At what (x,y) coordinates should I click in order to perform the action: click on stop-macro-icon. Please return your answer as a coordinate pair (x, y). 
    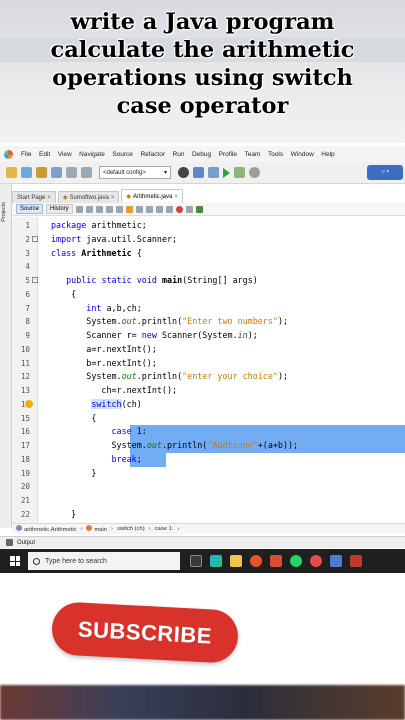
    Looking at the image, I should click on (189, 209).